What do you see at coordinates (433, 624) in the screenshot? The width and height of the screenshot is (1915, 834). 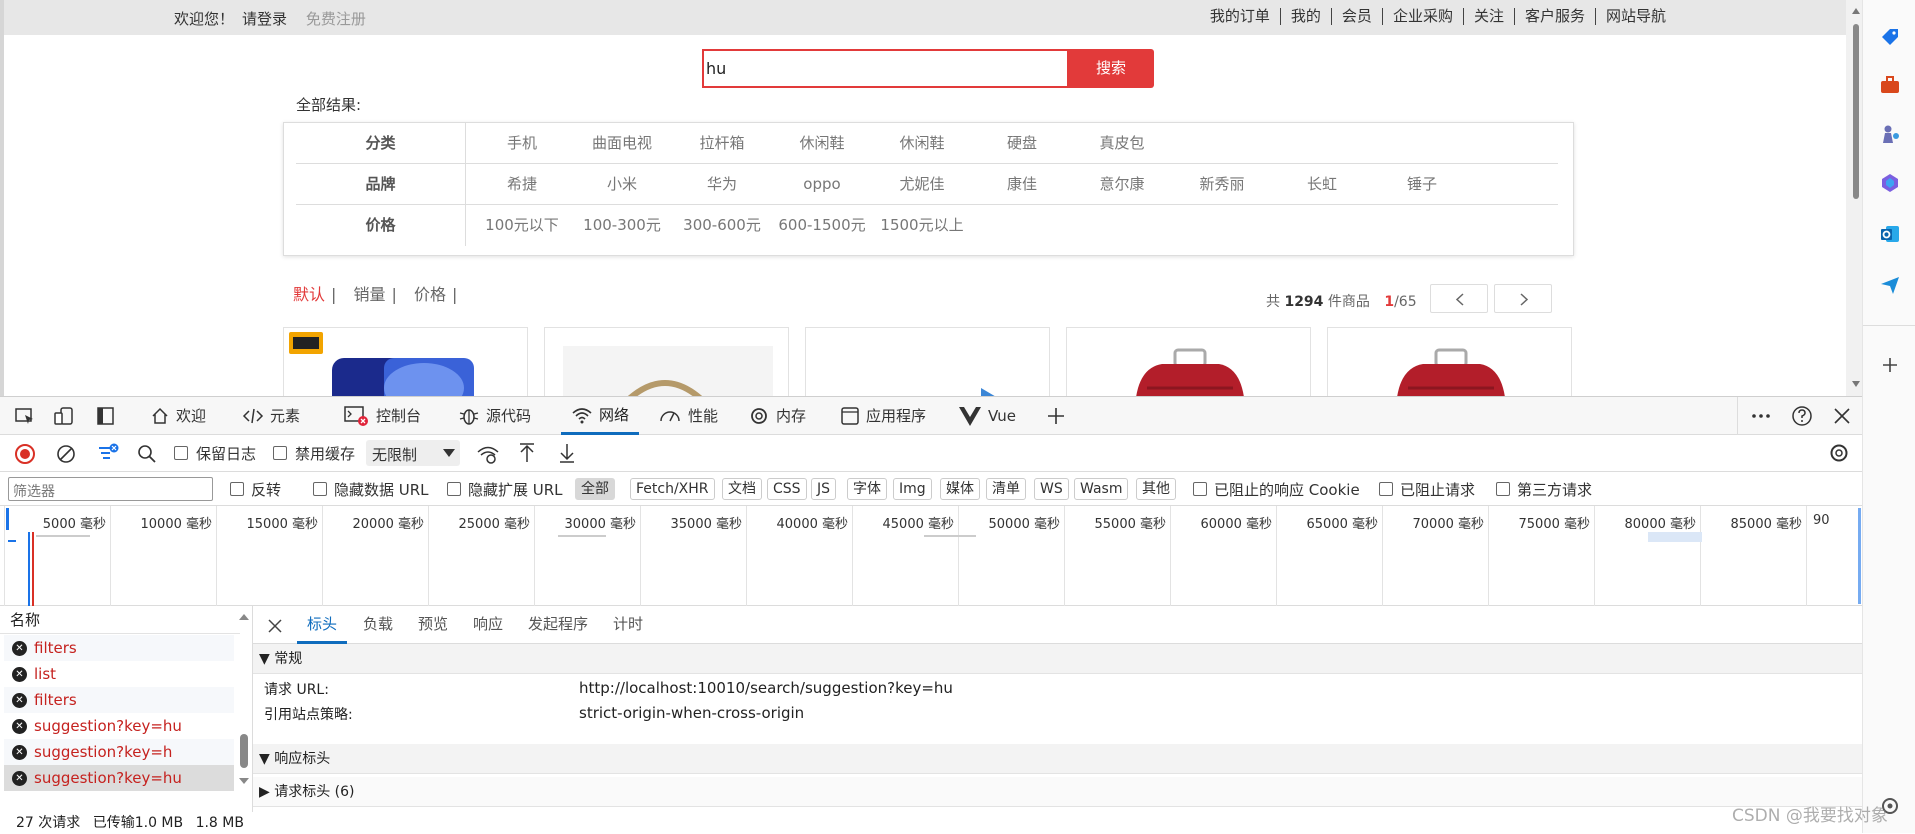 I see `detail-tab-preview: 预览` at bounding box center [433, 624].